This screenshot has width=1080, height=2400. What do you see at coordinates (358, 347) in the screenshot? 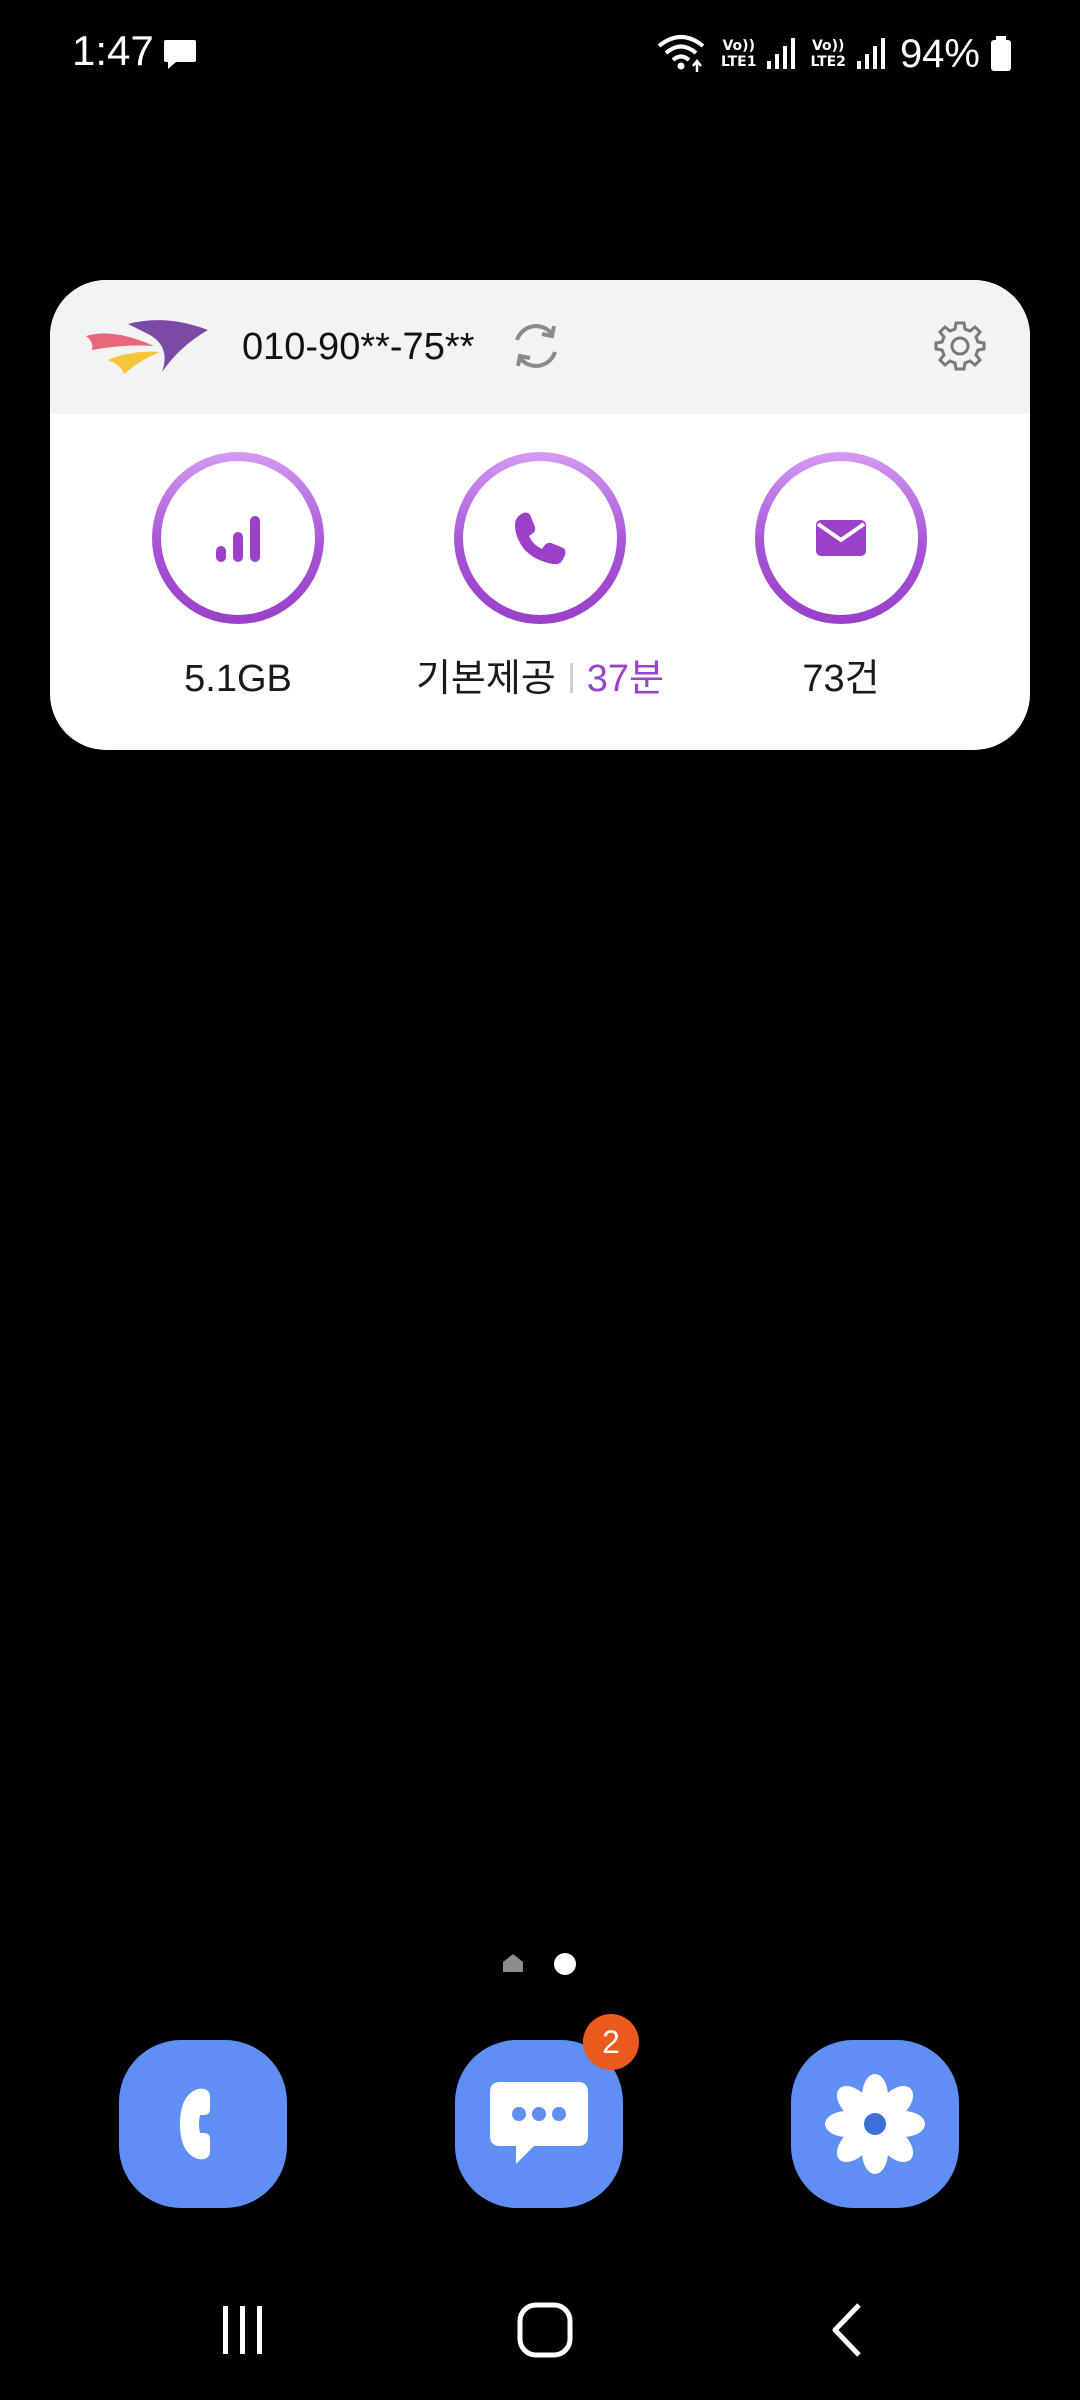
I see `phone-number: 010-90**-75**` at bounding box center [358, 347].